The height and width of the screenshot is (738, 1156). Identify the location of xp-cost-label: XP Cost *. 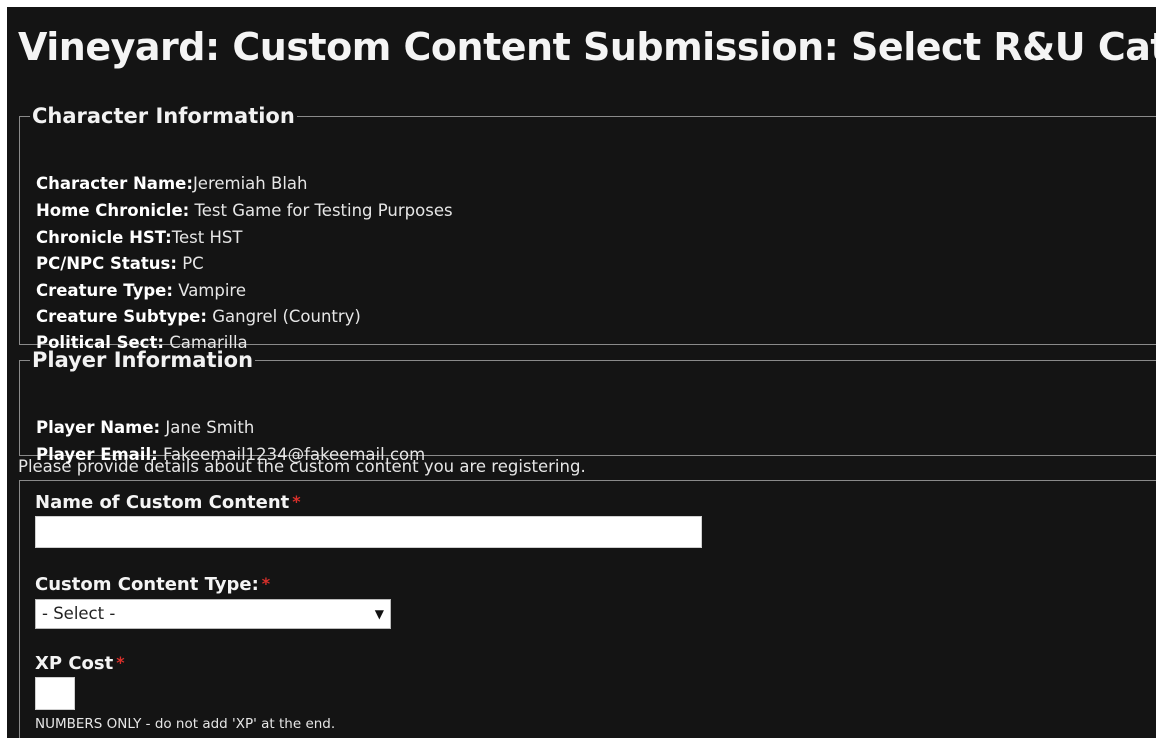
(80, 663).